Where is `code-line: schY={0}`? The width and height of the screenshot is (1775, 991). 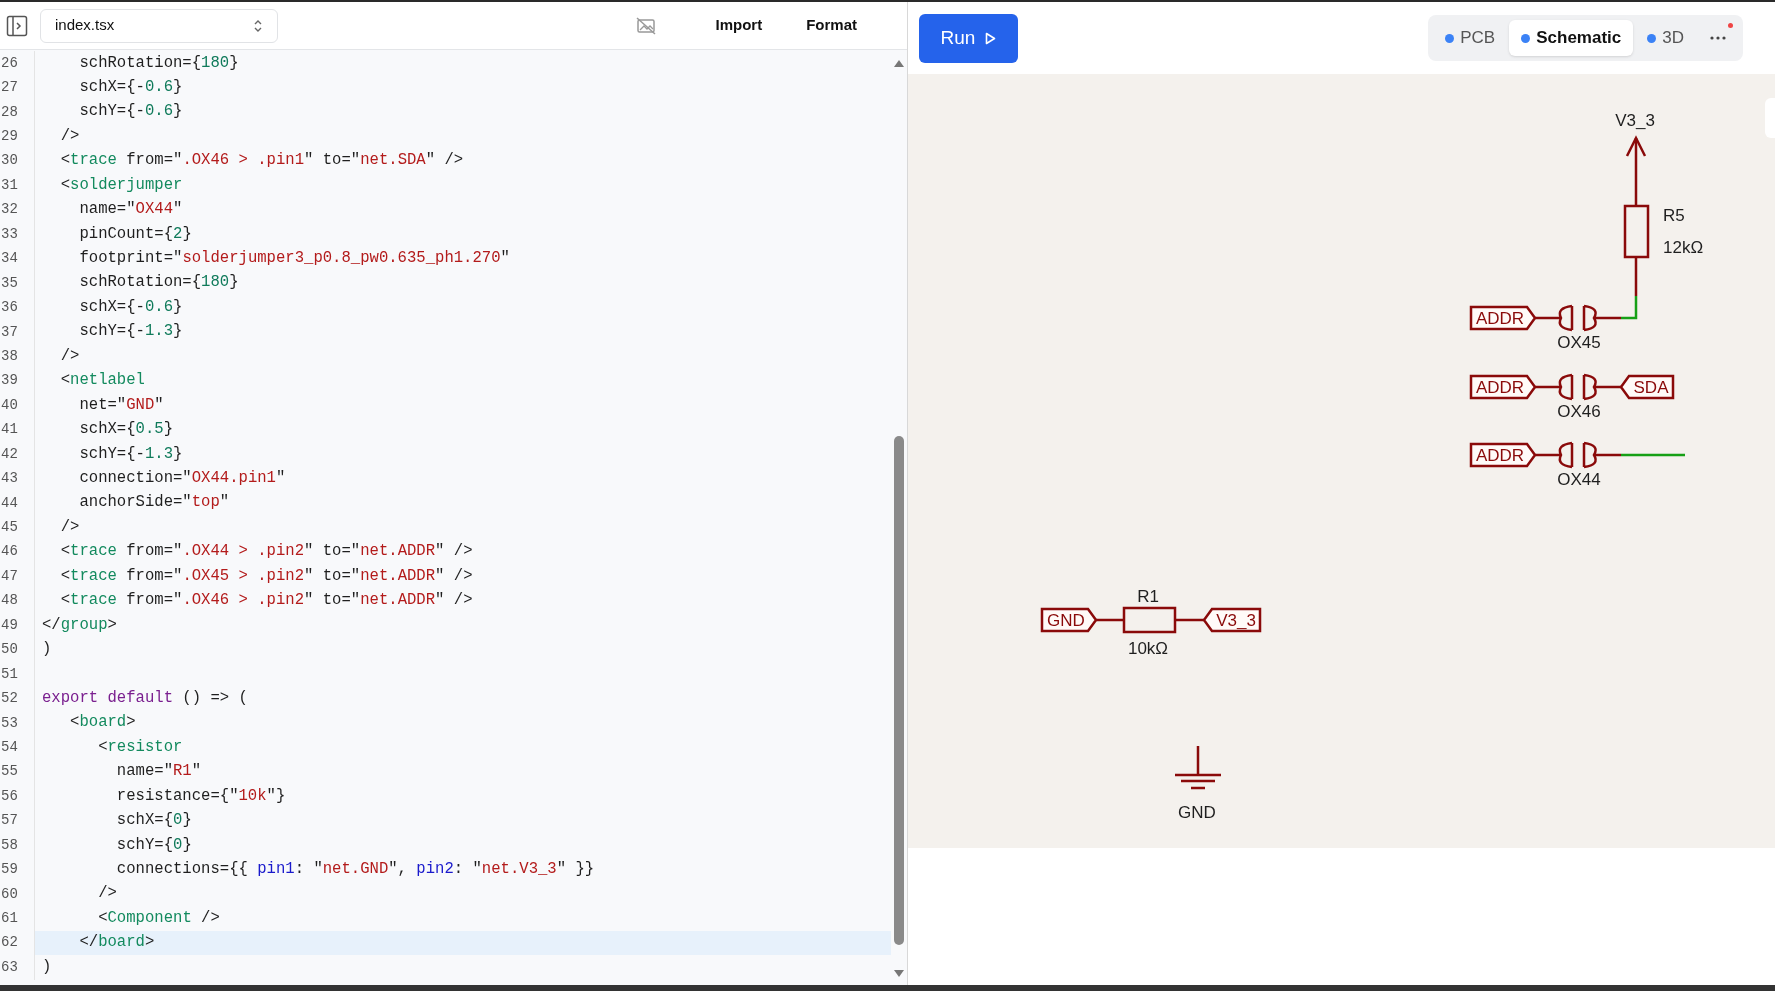
code-line: schY={0} is located at coordinates (154, 845).